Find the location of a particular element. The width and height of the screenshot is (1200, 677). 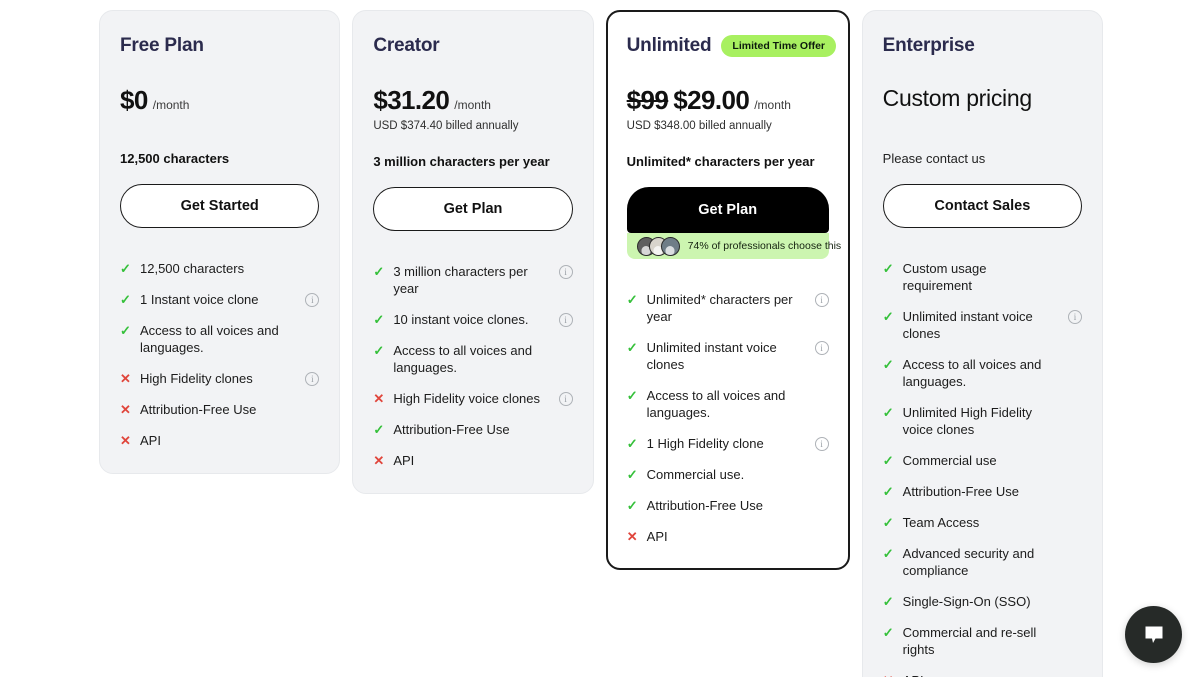

feature-row: ✓ 3 million characters per year i is located at coordinates (473, 280).